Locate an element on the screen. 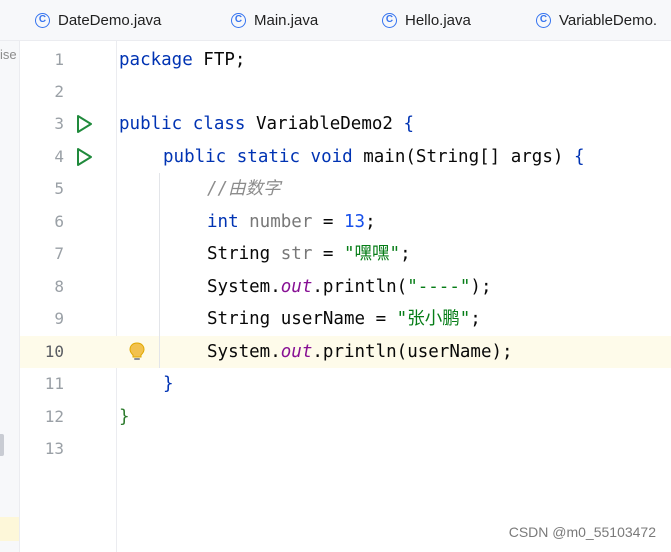 Image resolution: width=671 pixels, height=552 pixels. line-number: 1 is located at coordinates (59, 59).